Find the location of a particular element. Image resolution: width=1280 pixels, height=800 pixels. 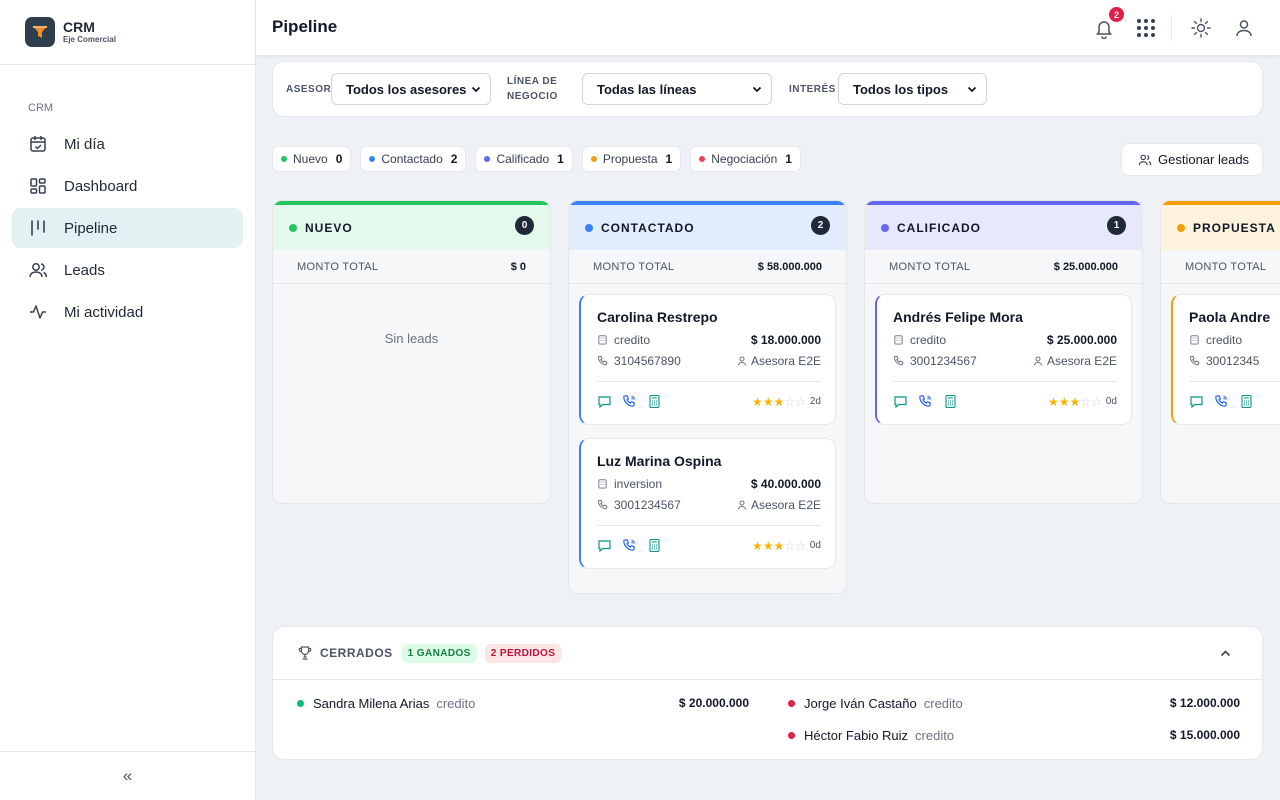

chevron-down-icon is located at coordinates (757, 89).